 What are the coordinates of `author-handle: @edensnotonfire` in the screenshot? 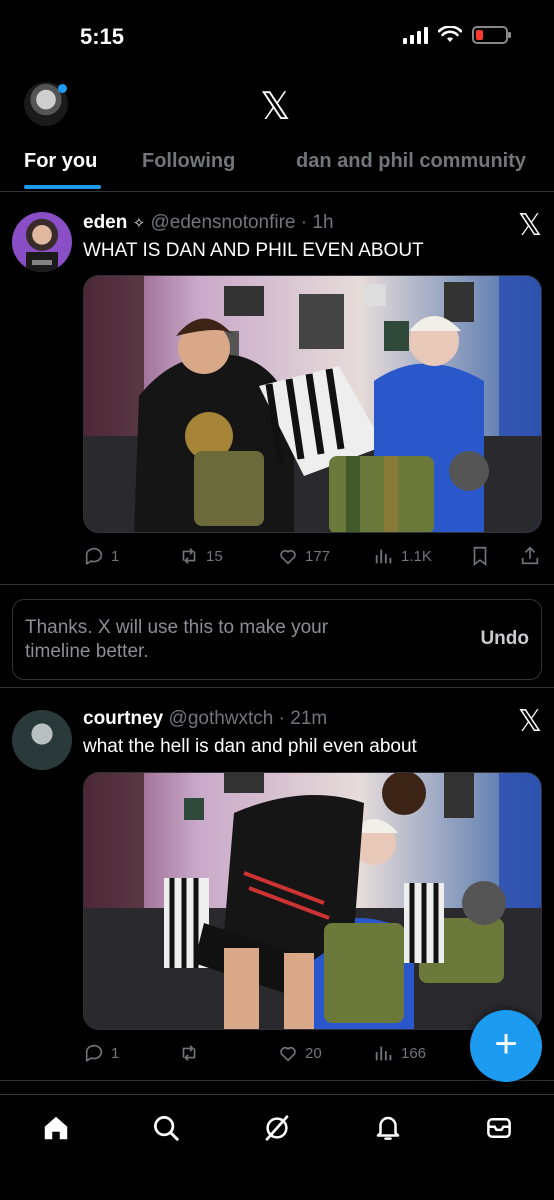 It's located at (223, 222).